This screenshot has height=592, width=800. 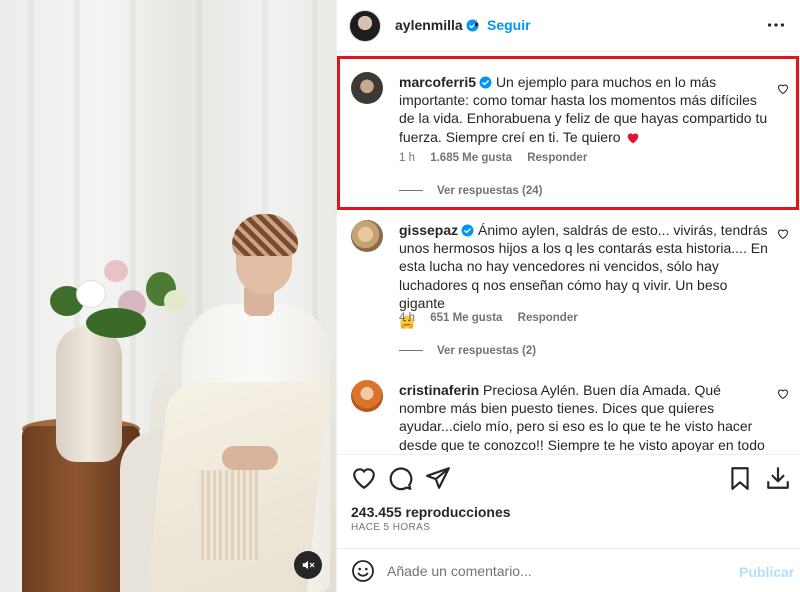 I want to click on emoji-icon, so click(x=363, y=571).